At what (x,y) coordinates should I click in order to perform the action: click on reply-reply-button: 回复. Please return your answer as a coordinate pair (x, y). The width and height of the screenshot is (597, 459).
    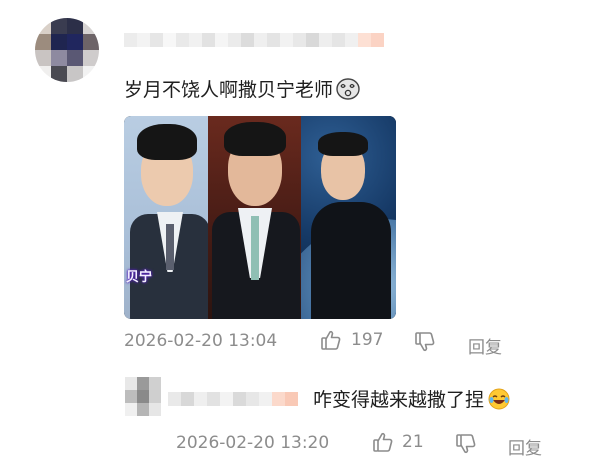
    Looking at the image, I should click on (525, 446).